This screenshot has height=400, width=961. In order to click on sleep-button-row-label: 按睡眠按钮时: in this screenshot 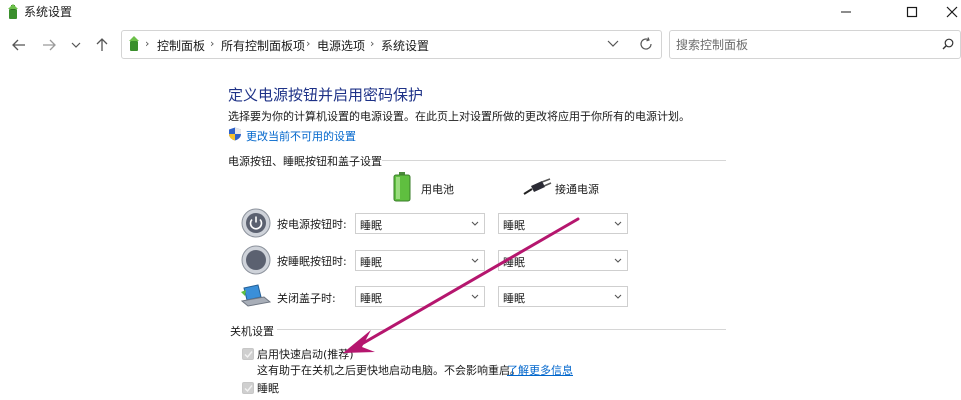, I will do `click(312, 261)`.